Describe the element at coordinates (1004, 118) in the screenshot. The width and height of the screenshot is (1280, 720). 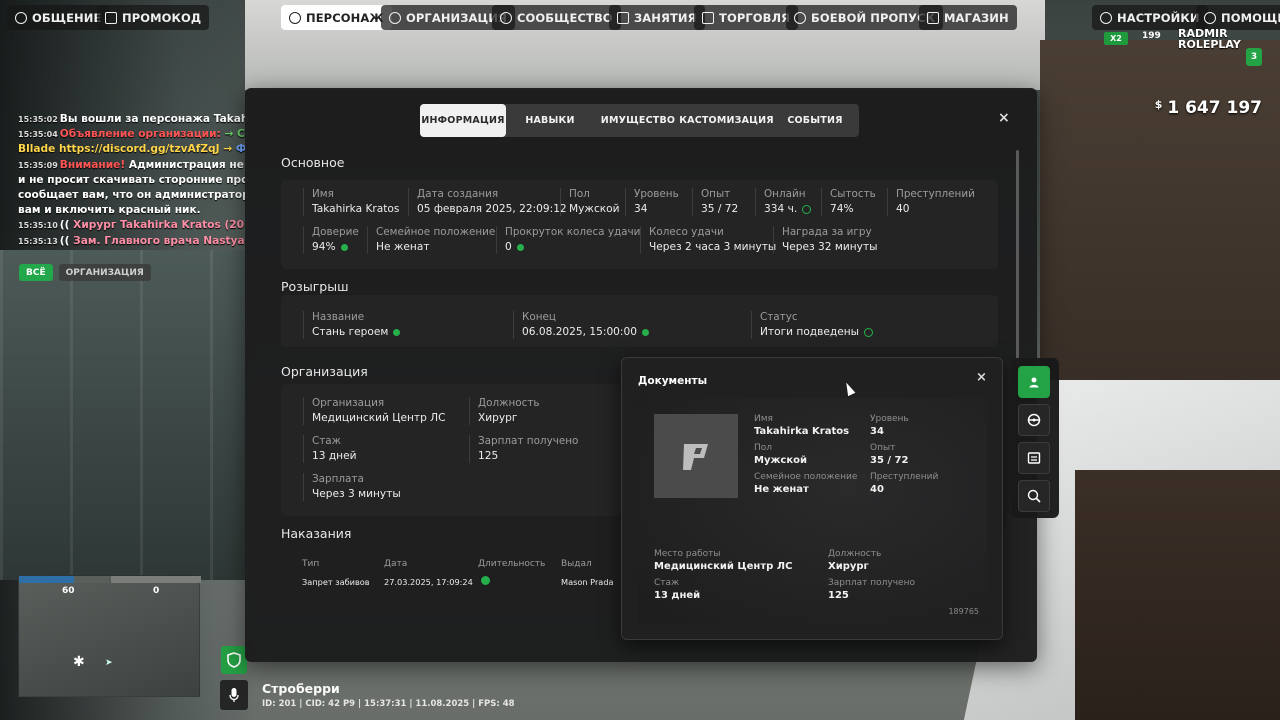
I see `panel-close-button: ×` at that location.